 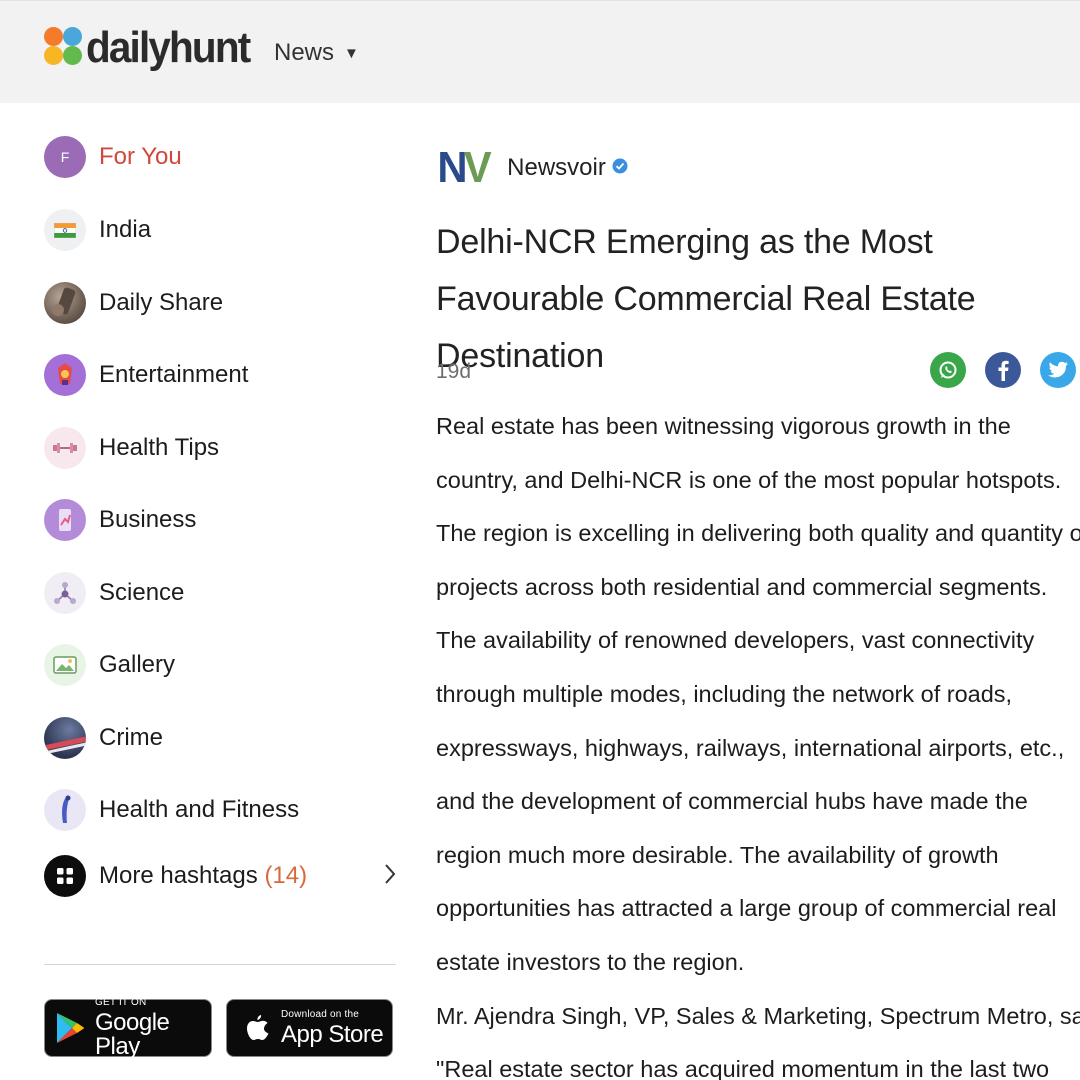 What do you see at coordinates (351, 53) in the screenshot?
I see `caret-down-icon: ▼` at bounding box center [351, 53].